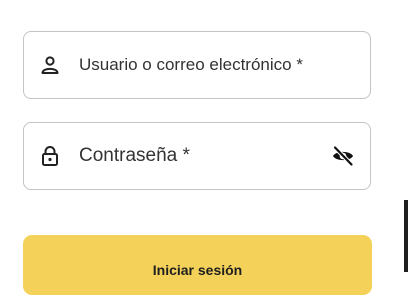  Describe the element at coordinates (50, 65) in the screenshot. I see `user-icon` at that location.